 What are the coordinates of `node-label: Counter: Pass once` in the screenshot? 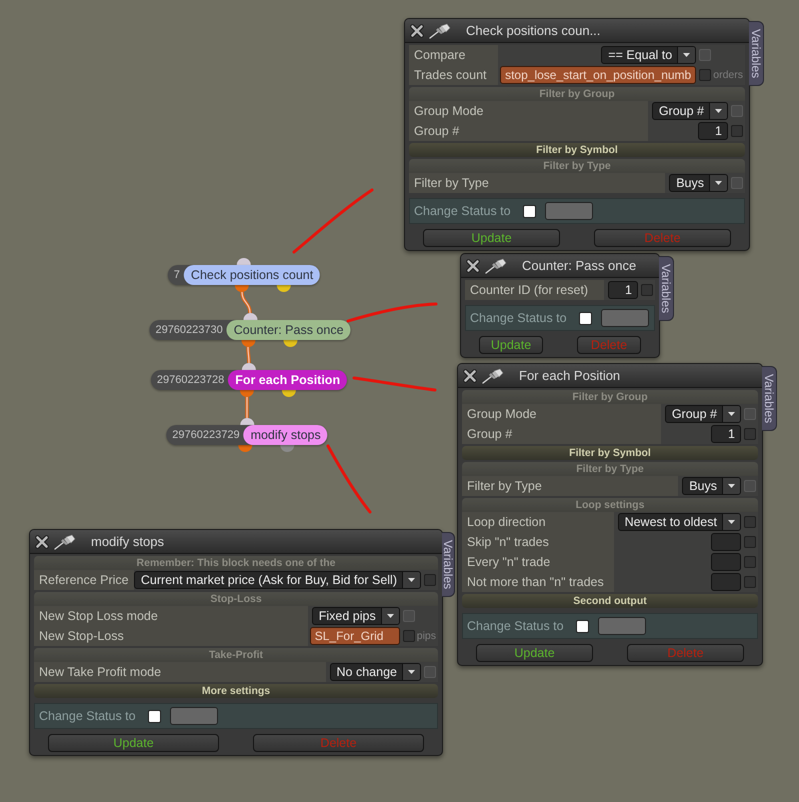 It's located at (288, 330).